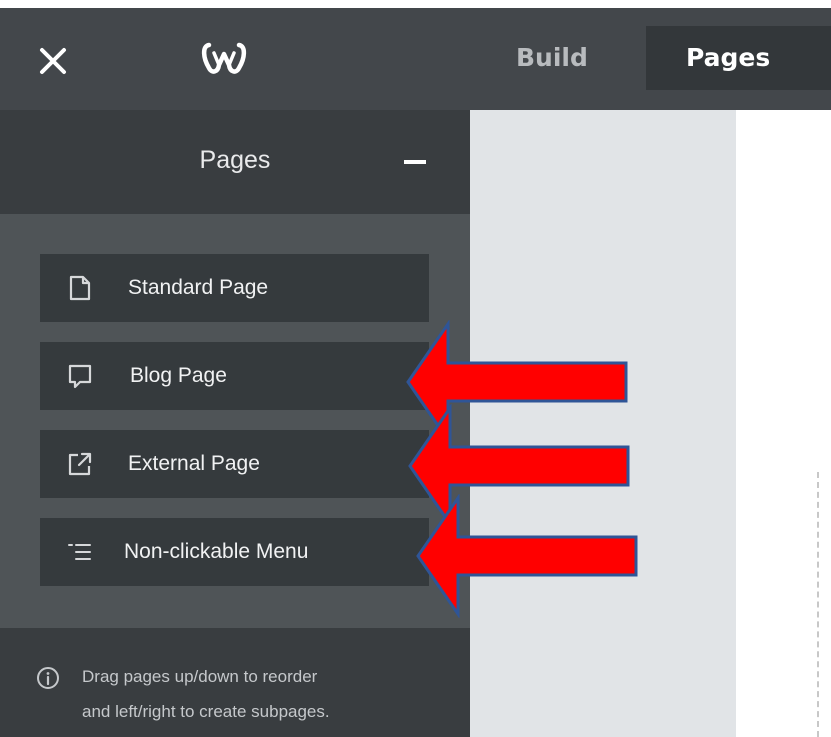 The height and width of the screenshot is (737, 831). I want to click on tab-build: Build, so click(556, 58).